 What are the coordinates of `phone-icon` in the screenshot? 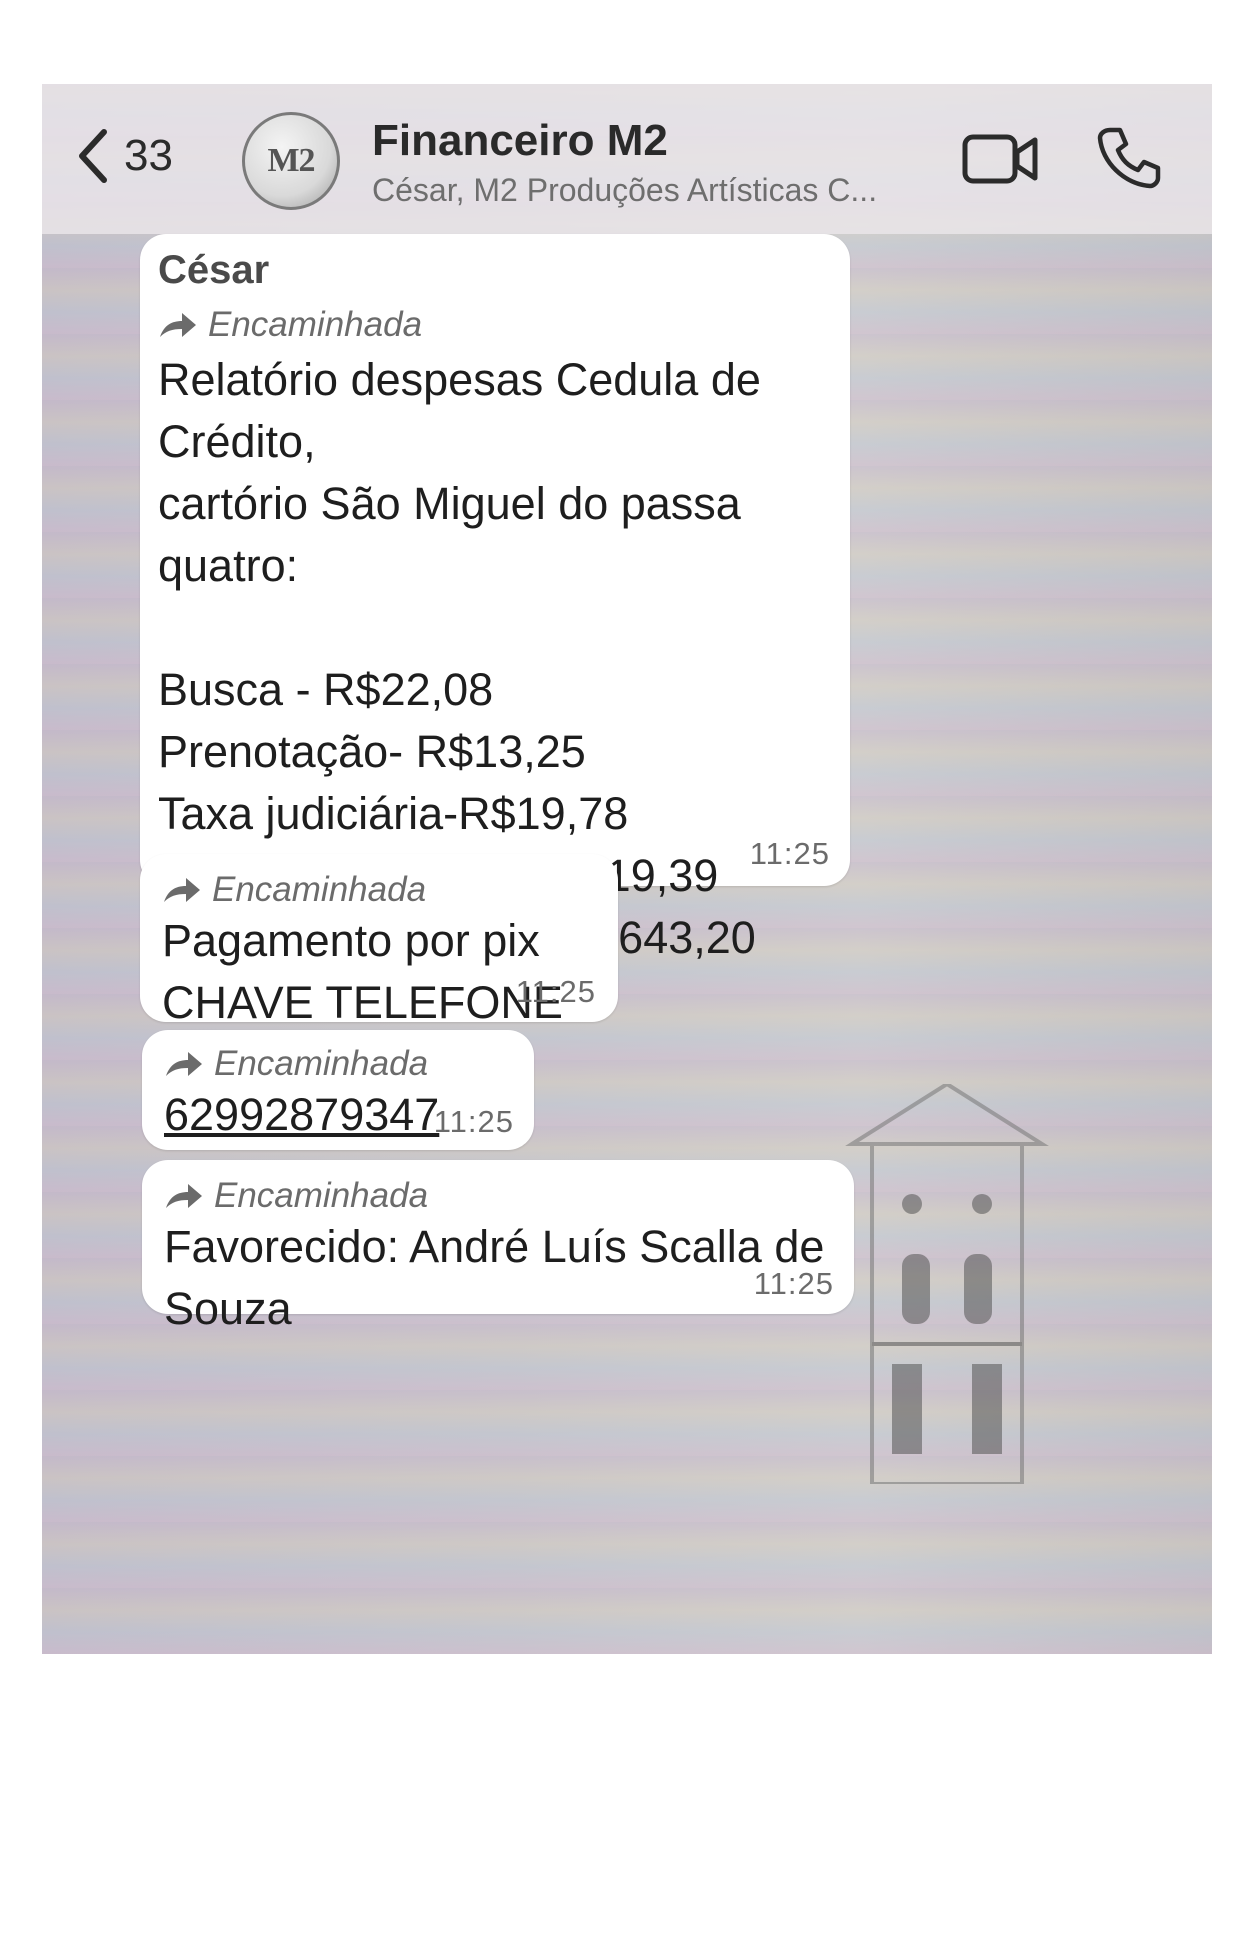 It's located at (1129, 157).